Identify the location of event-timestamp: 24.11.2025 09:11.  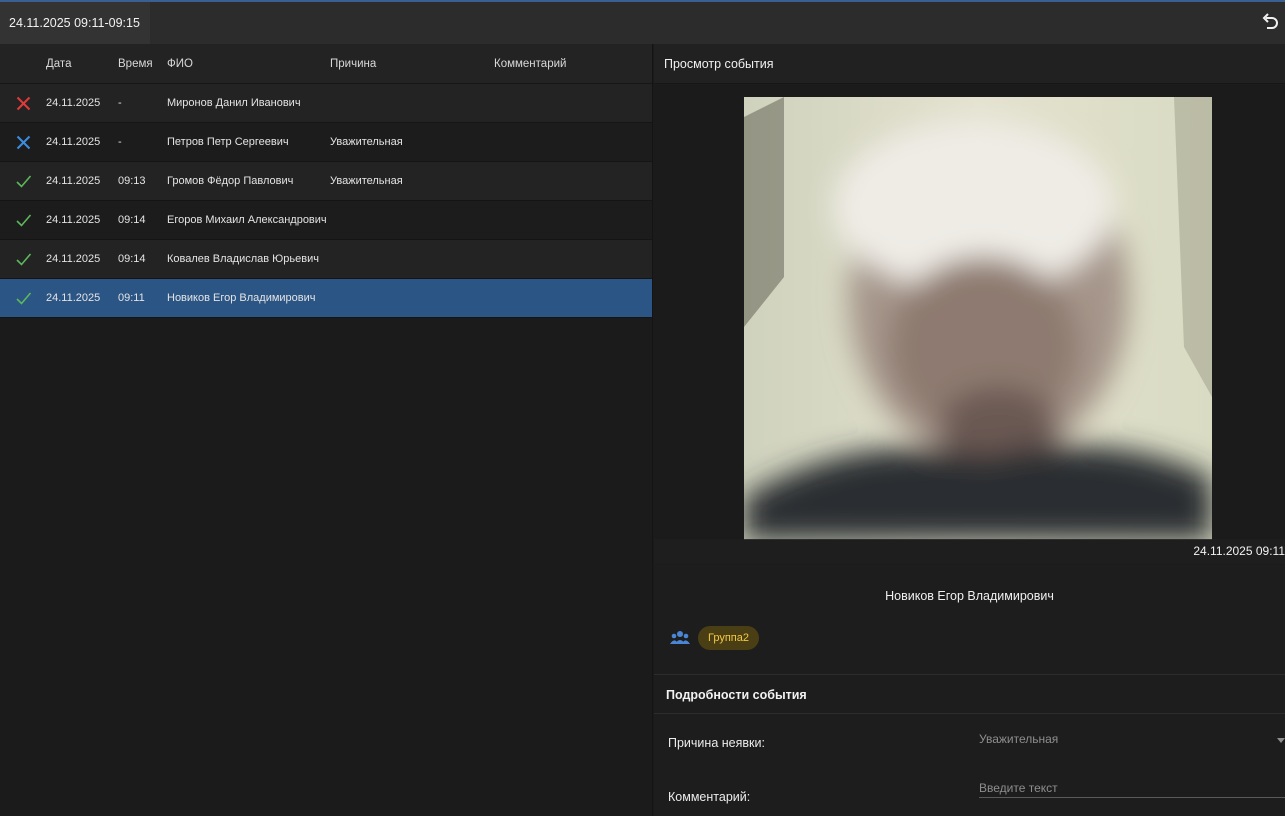
(1239, 551).